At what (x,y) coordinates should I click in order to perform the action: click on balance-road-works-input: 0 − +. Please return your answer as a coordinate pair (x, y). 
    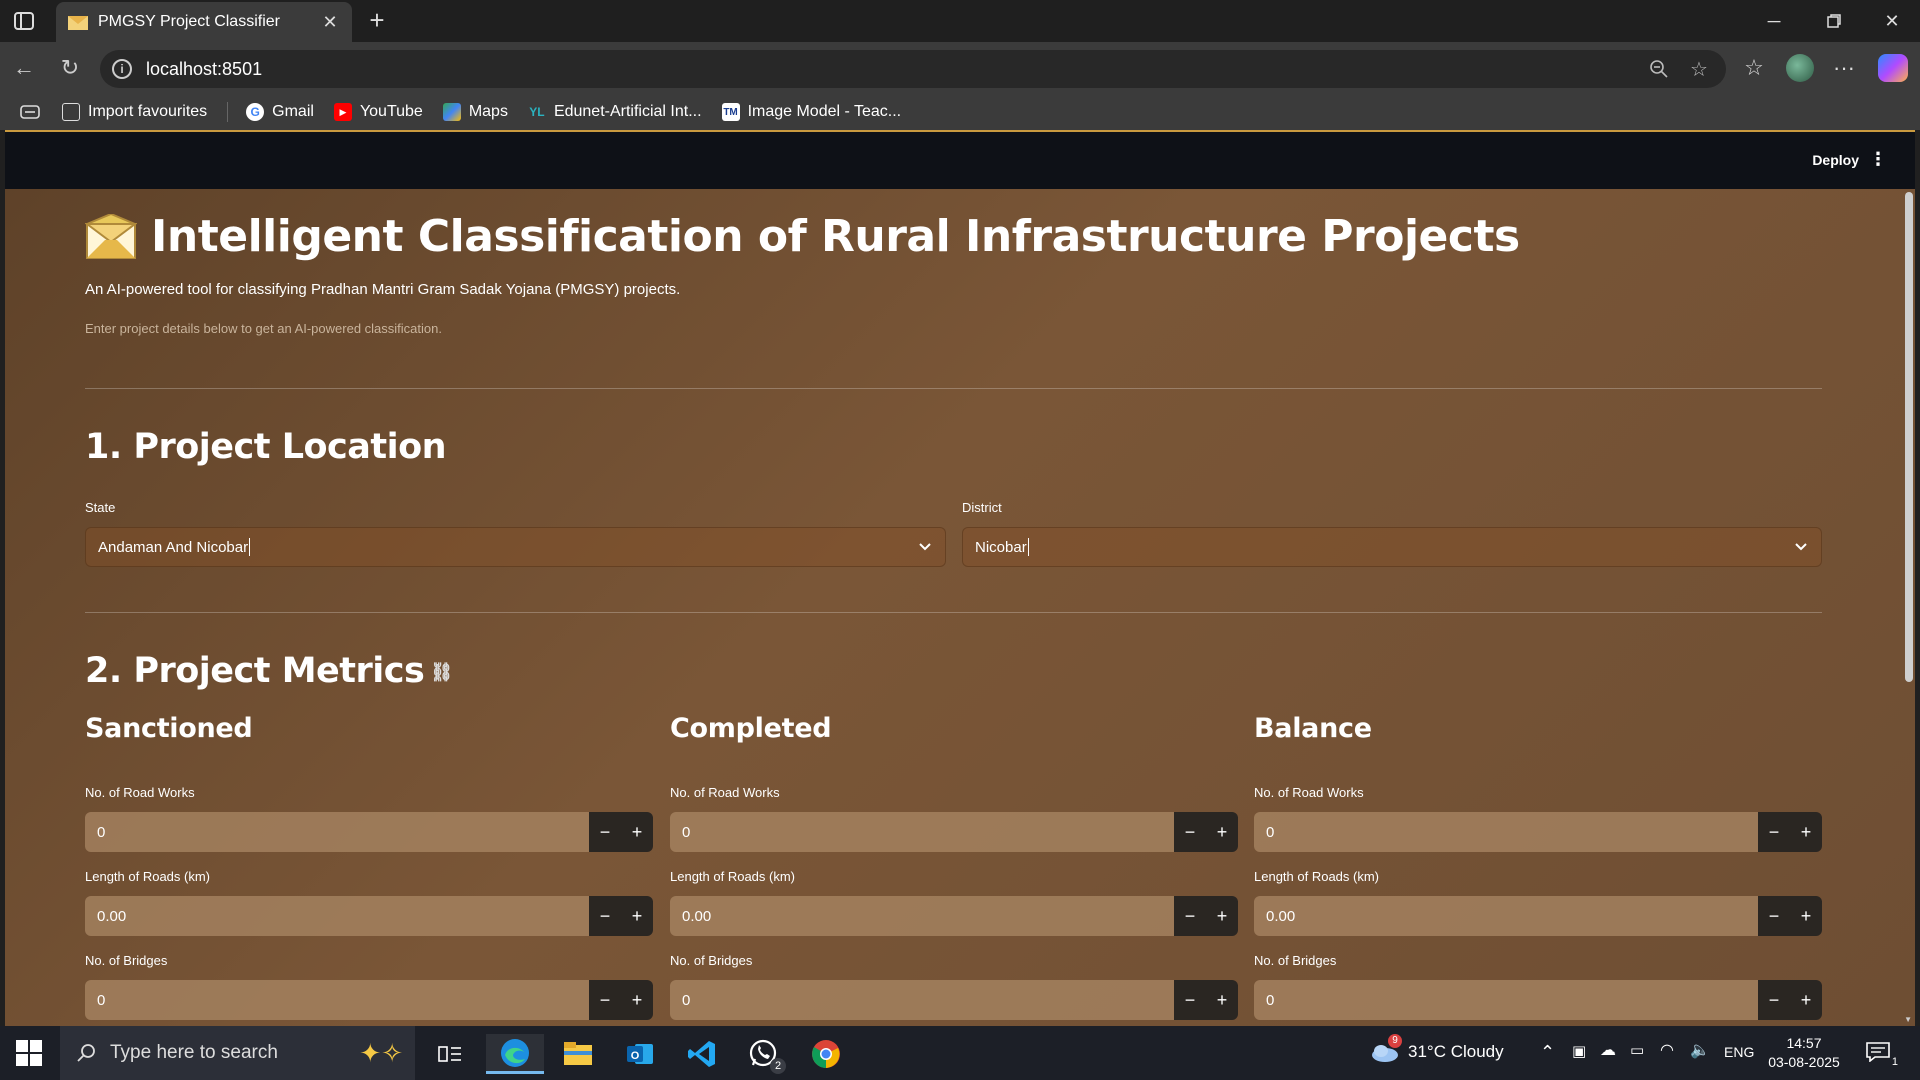
    Looking at the image, I should click on (1538, 832).